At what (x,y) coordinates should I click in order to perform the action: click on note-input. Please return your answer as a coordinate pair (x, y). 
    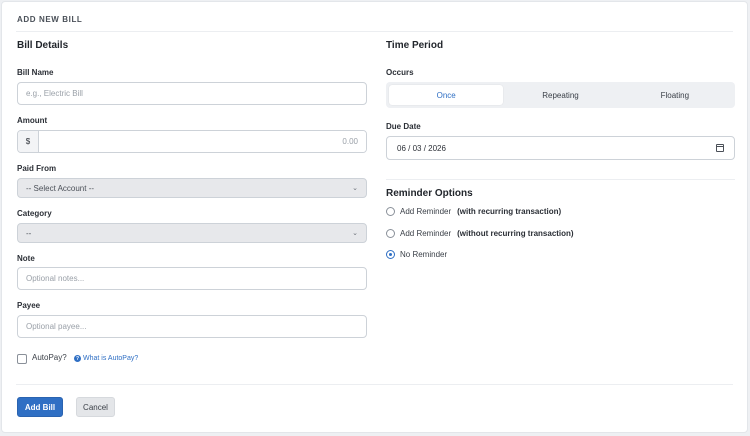
    Looking at the image, I should click on (192, 278).